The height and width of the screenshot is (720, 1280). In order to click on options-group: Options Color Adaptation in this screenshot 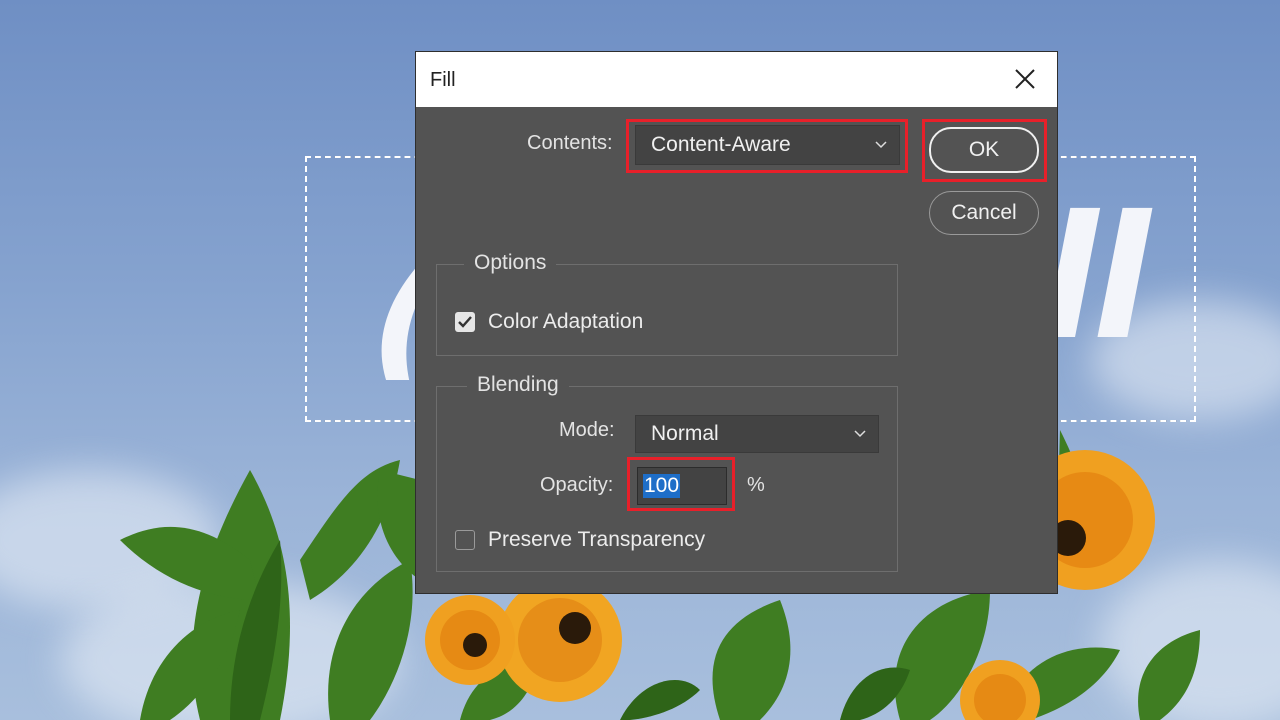, I will do `click(667, 303)`.